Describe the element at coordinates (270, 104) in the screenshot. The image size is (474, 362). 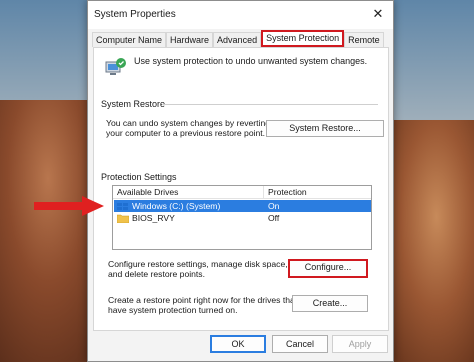
I see `divider` at that location.